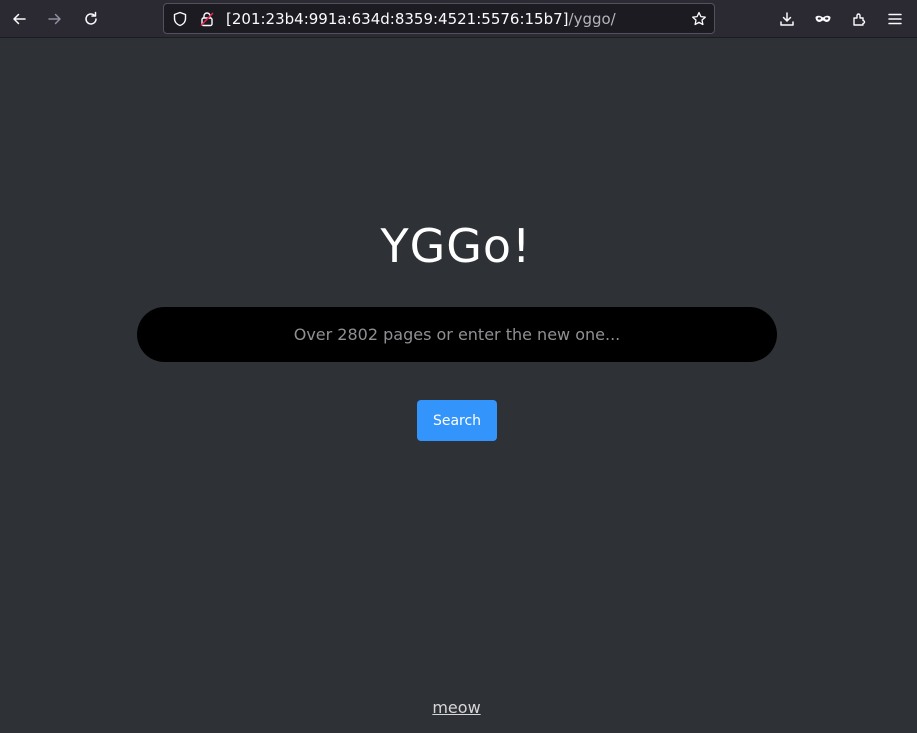  Describe the element at coordinates (823, 19) in the screenshot. I see `mask-icon` at that location.